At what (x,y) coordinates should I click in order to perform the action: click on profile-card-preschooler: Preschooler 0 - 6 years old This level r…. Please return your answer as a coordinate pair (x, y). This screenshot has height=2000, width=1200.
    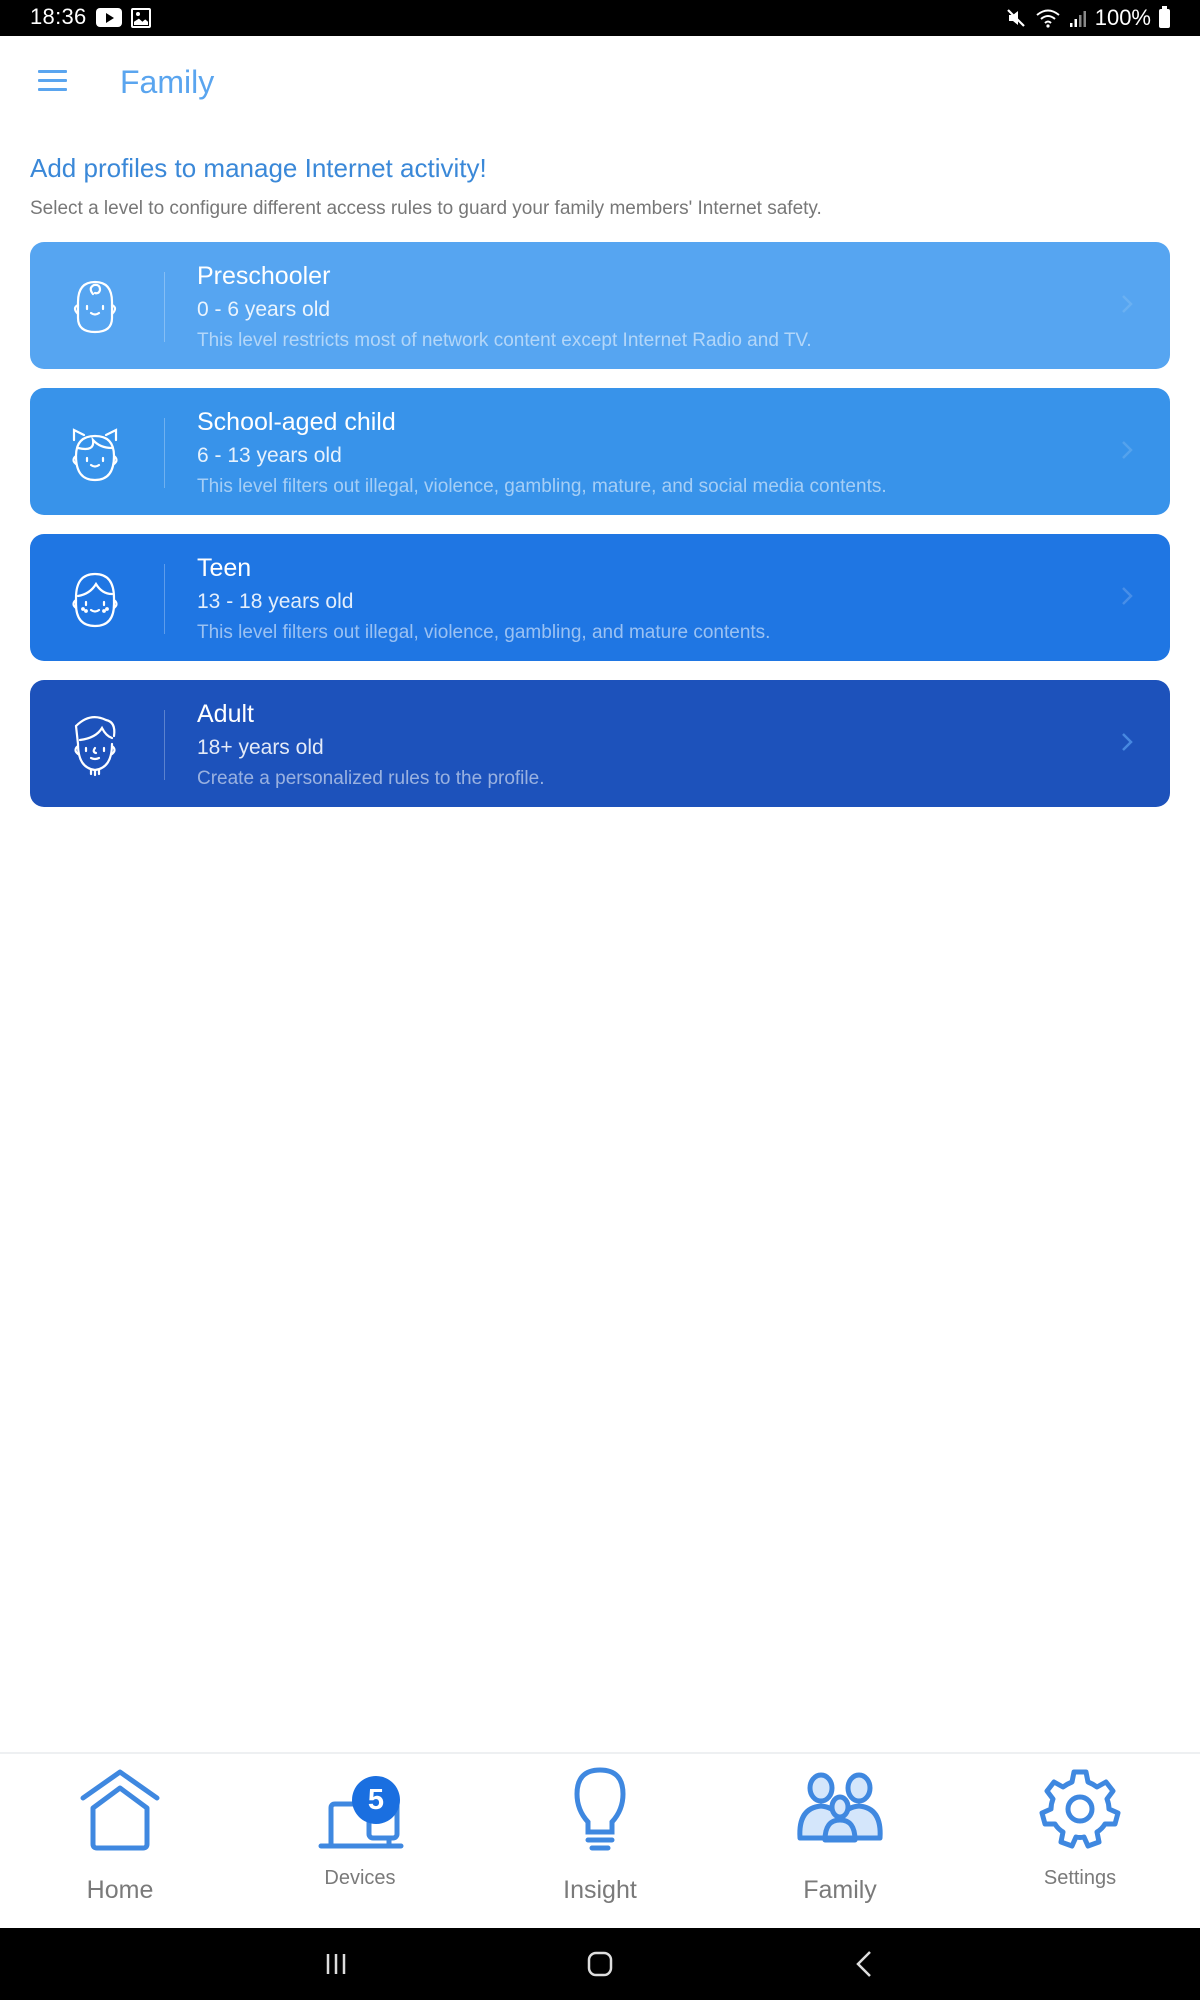
    Looking at the image, I should click on (600, 305).